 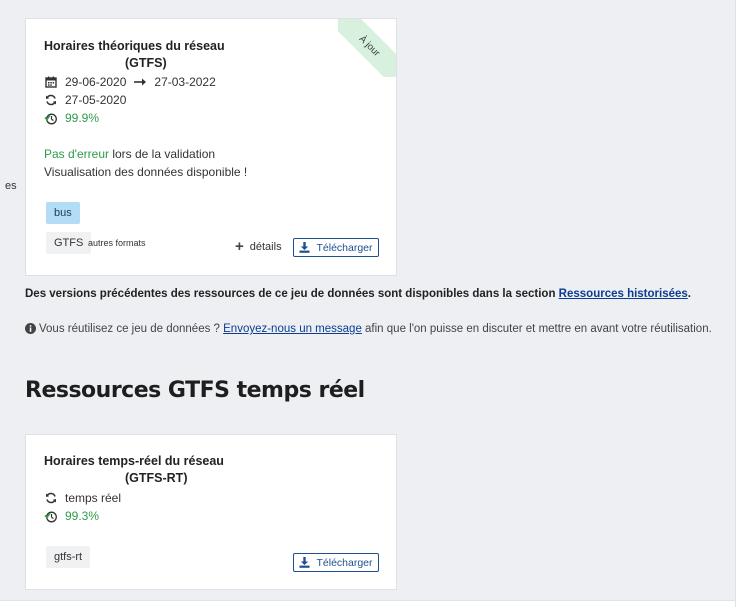 I want to click on plus-icon: +, so click(x=239, y=246).